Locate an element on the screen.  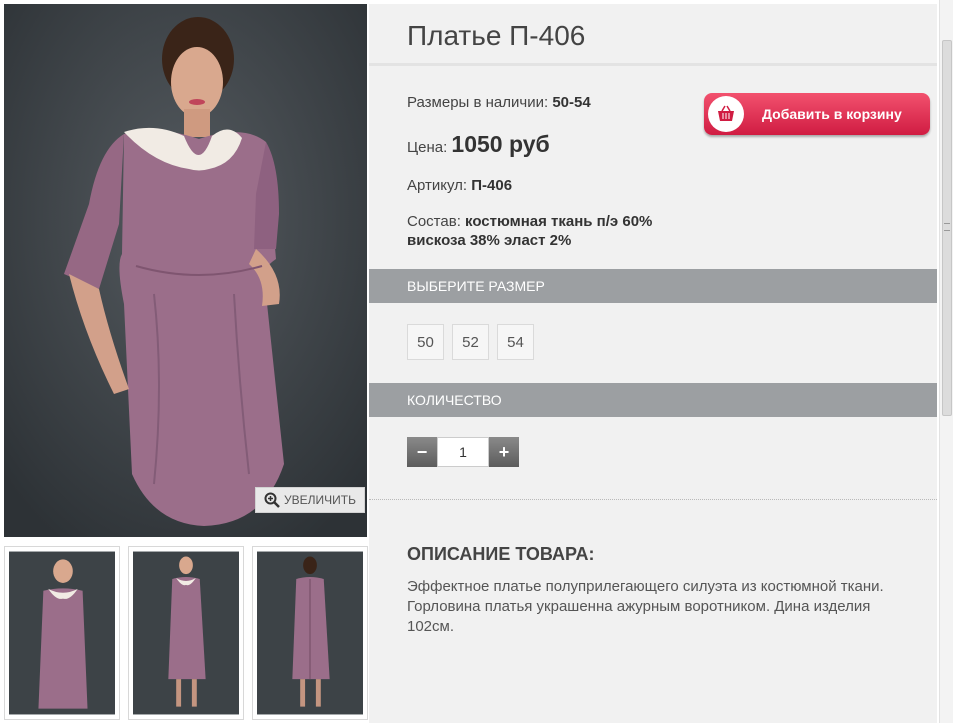
scrollbar-thumb is located at coordinates (947, 228).